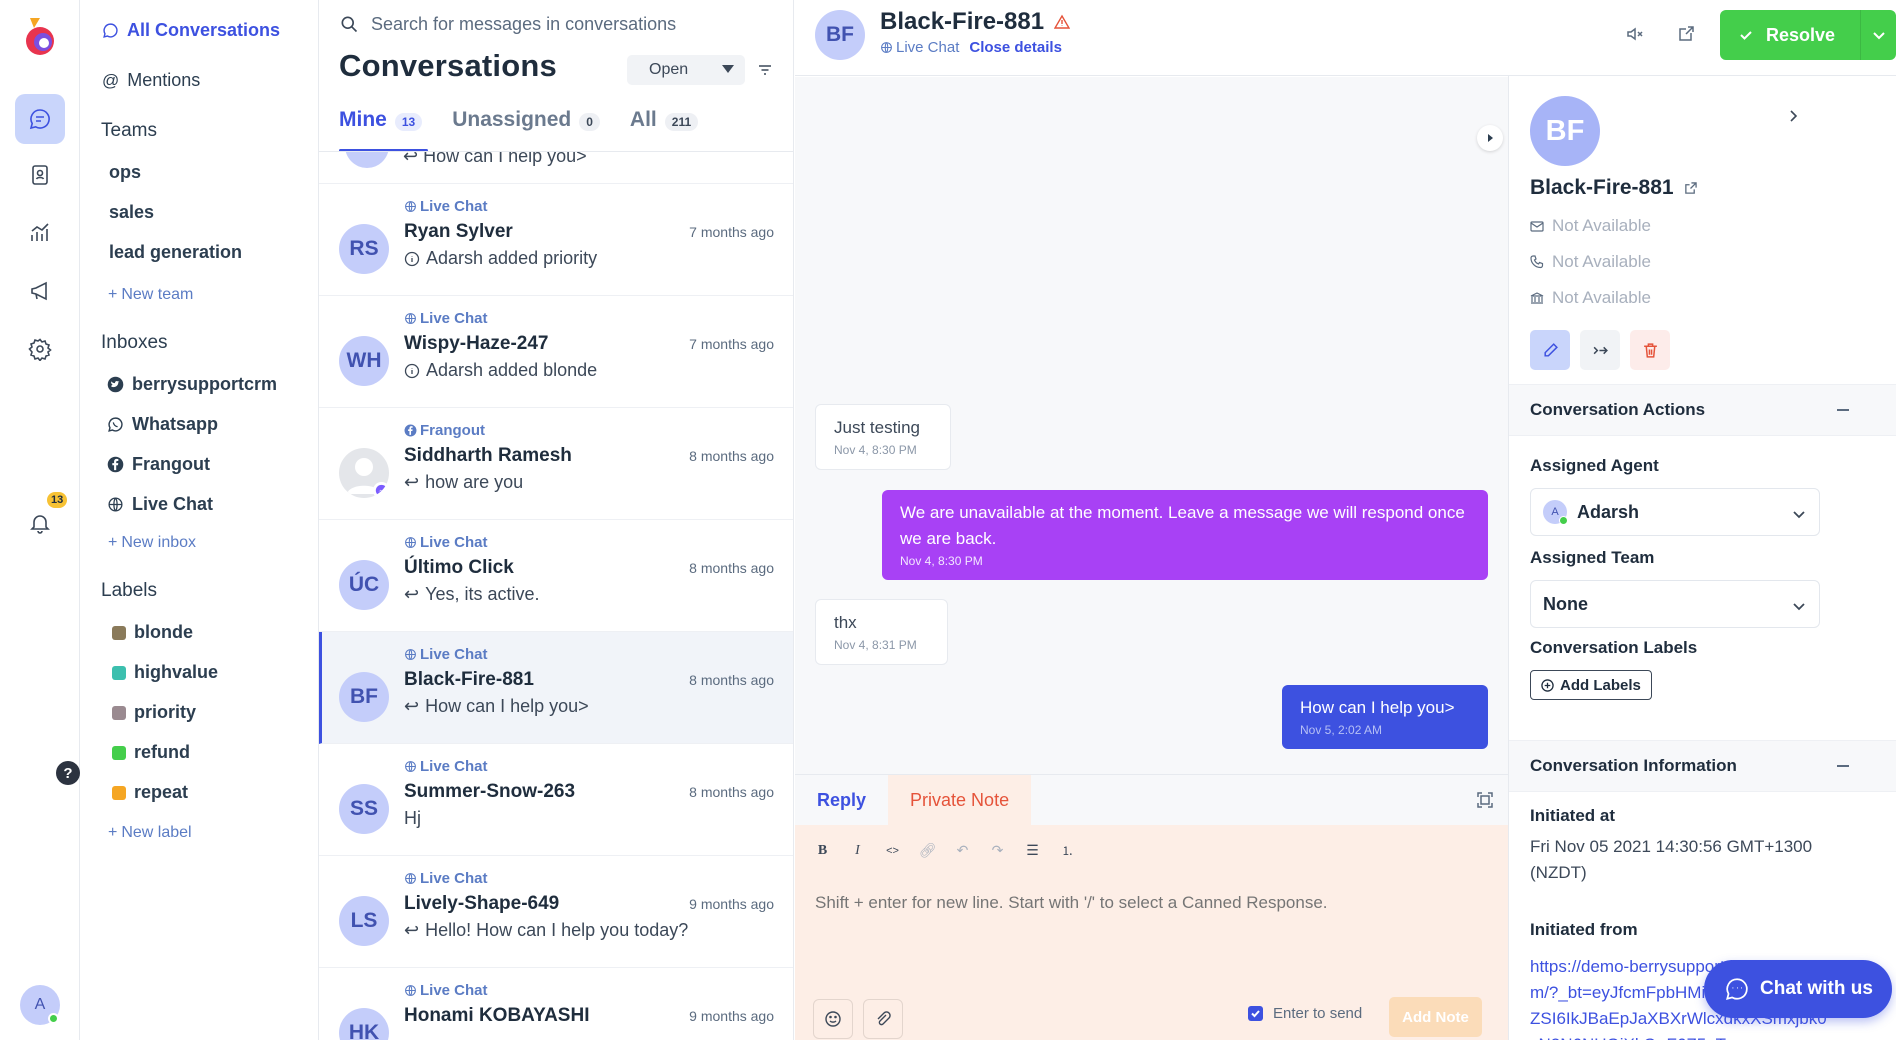  I want to click on sidebar-inbox-whatsapp: Whatsapp, so click(162, 424).